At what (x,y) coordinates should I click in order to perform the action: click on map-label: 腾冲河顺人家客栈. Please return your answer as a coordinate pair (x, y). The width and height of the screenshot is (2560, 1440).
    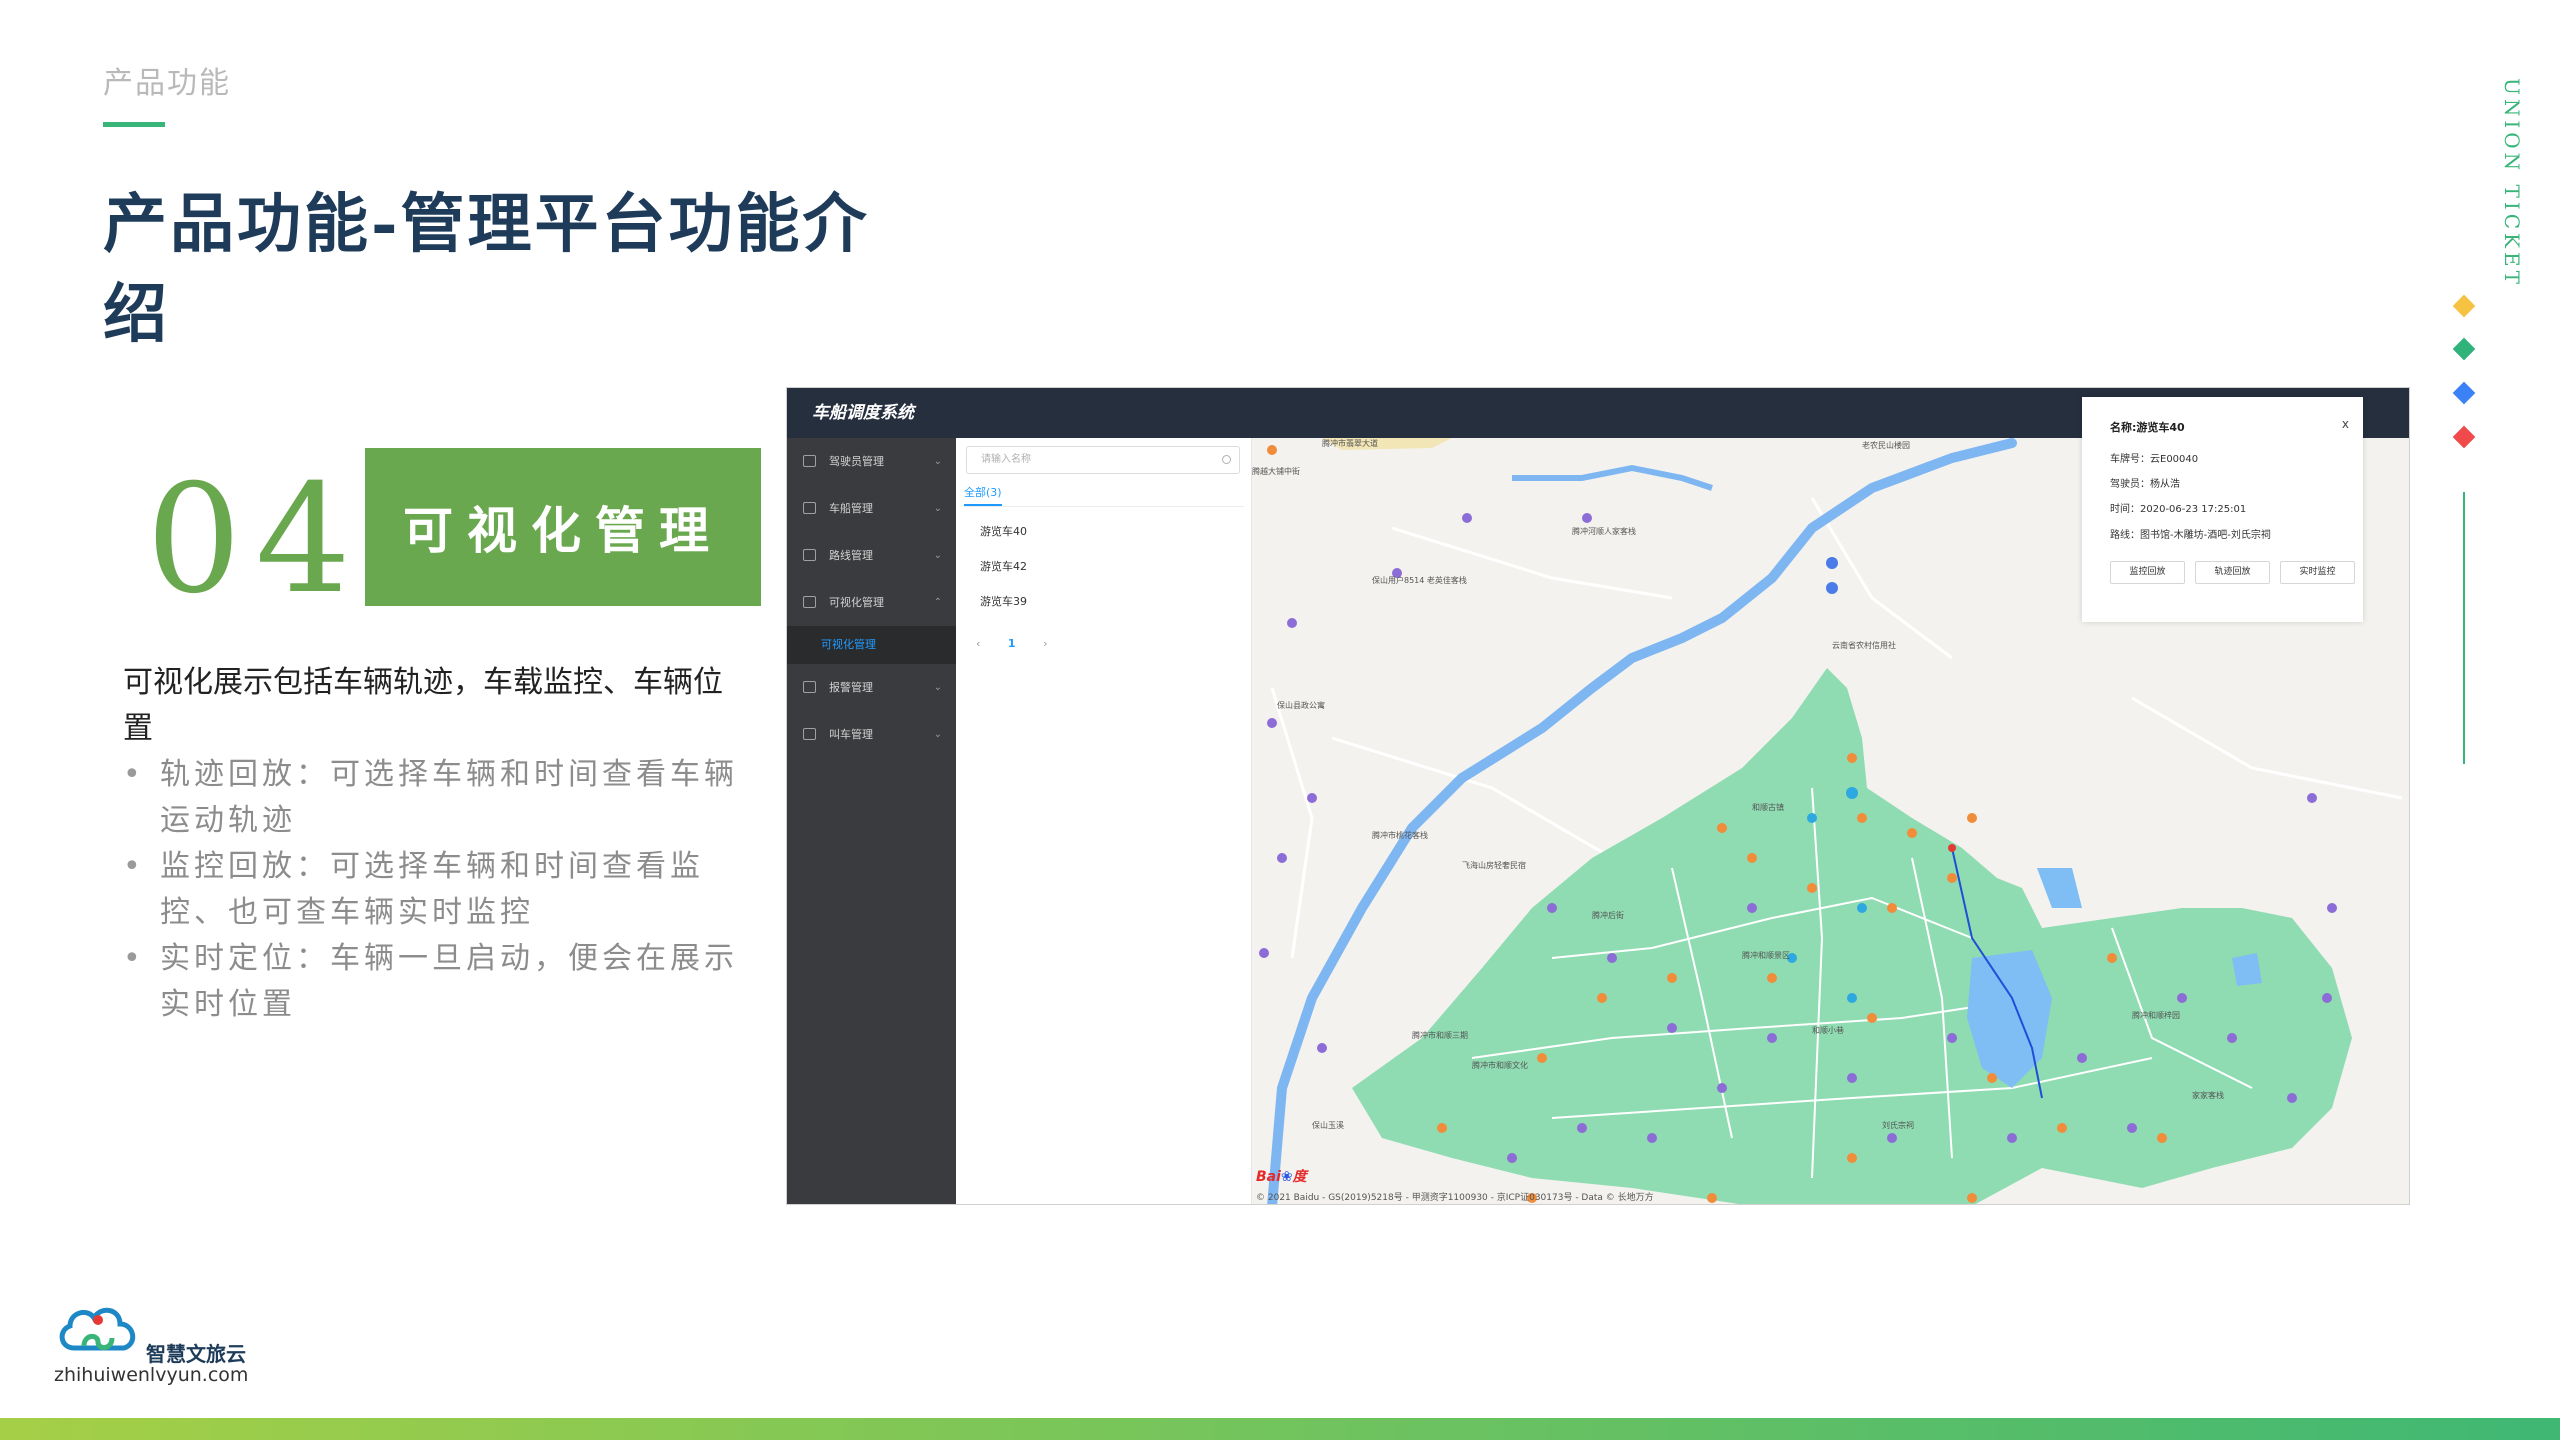
    Looking at the image, I should click on (1604, 531).